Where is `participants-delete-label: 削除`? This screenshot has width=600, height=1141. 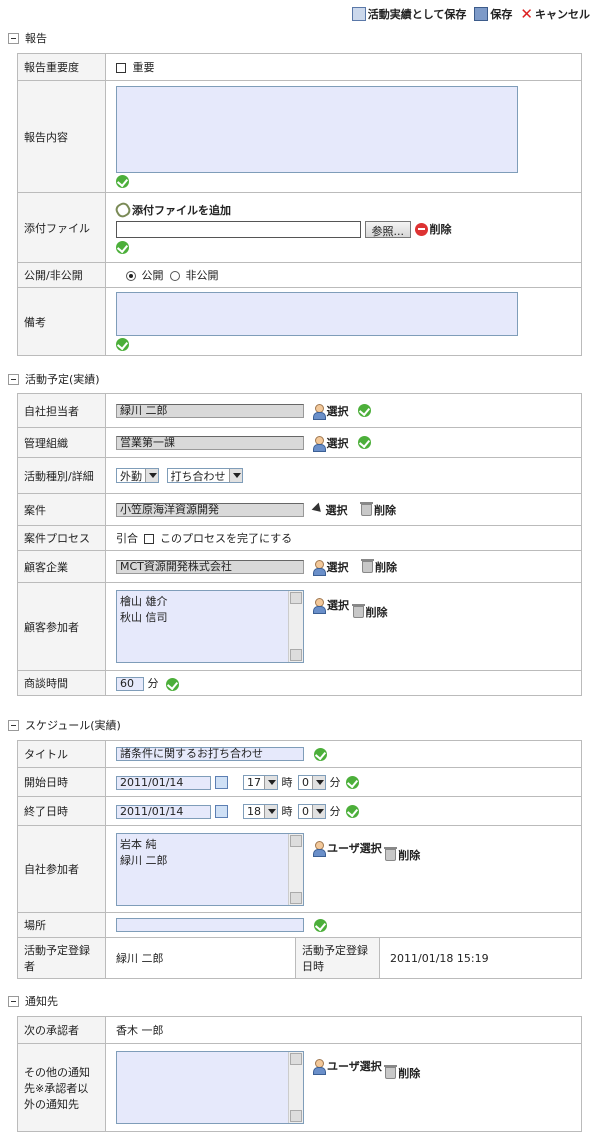
participants-delete-label: 削除 is located at coordinates (376, 612).